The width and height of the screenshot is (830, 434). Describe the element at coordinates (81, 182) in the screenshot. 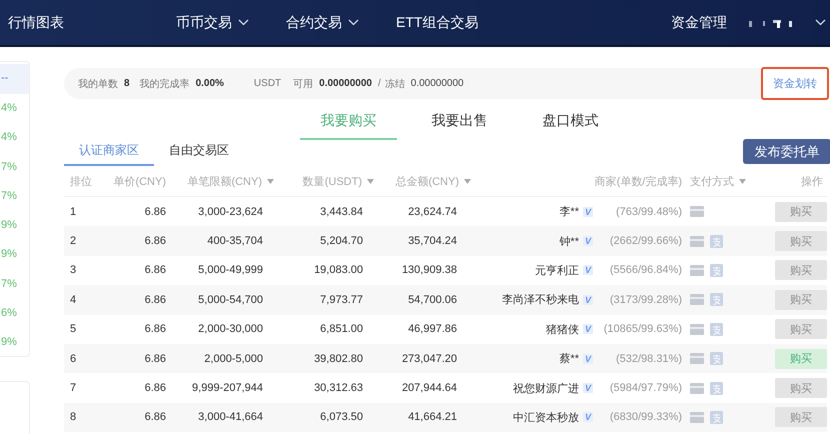

I see `column-header: 排位` at that location.